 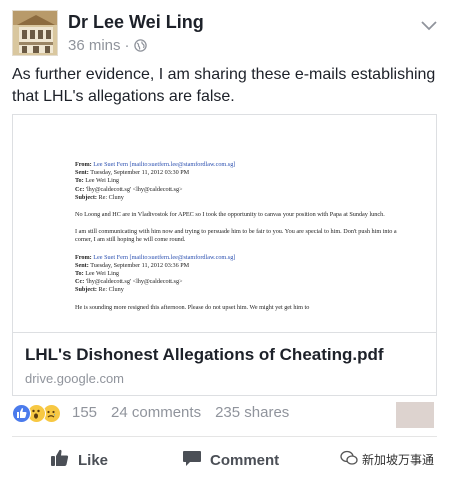 I want to click on share-count: 235 shares, so click(x=252, y=412).